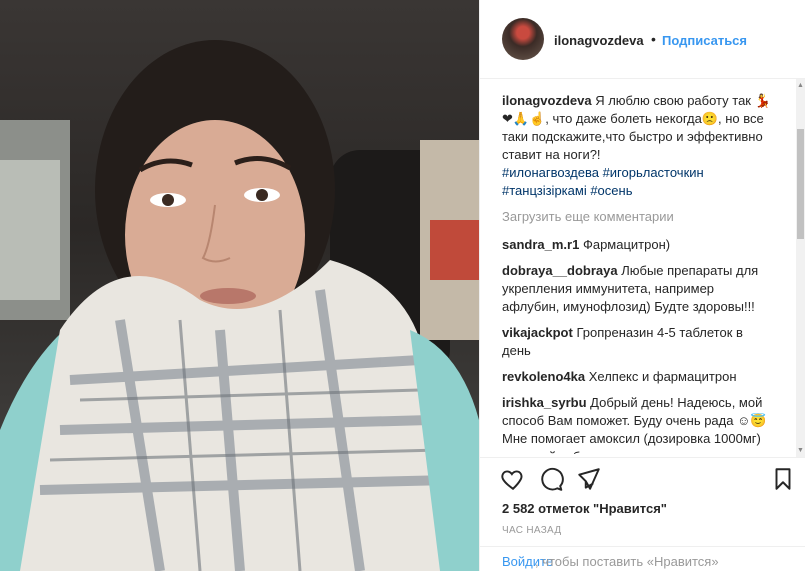 This screenshot has height=572, width=805. What do you see at coordinates (662, 376) in the screenshot?
I see `comment-text: Хелпекс и фармацитрон` at bounding box center [662, 376].